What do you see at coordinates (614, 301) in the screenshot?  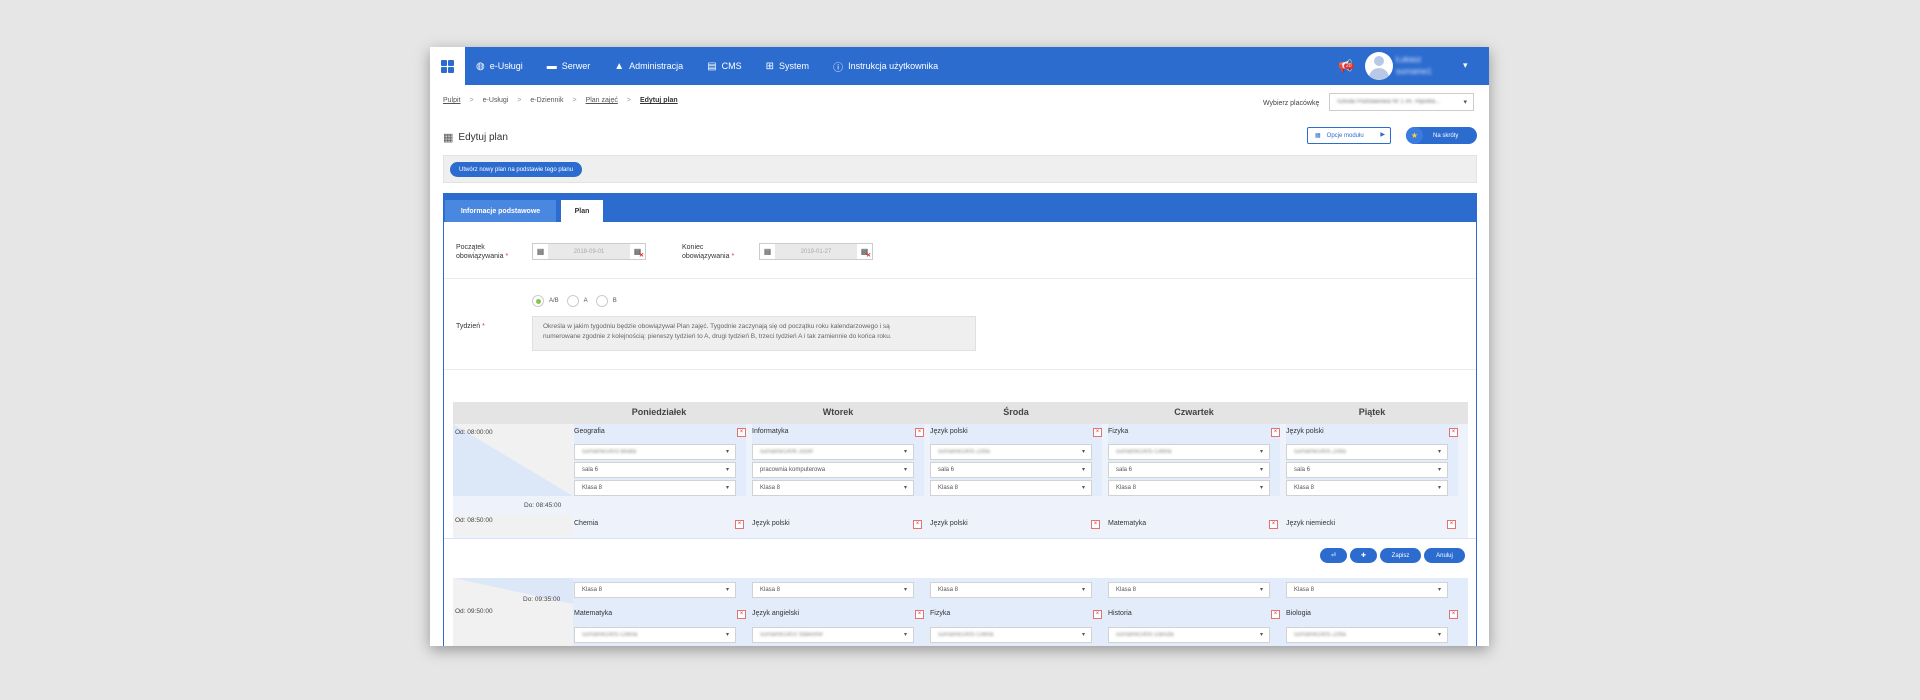 I see `week-option-label: B` at bounding box center [614, 301].